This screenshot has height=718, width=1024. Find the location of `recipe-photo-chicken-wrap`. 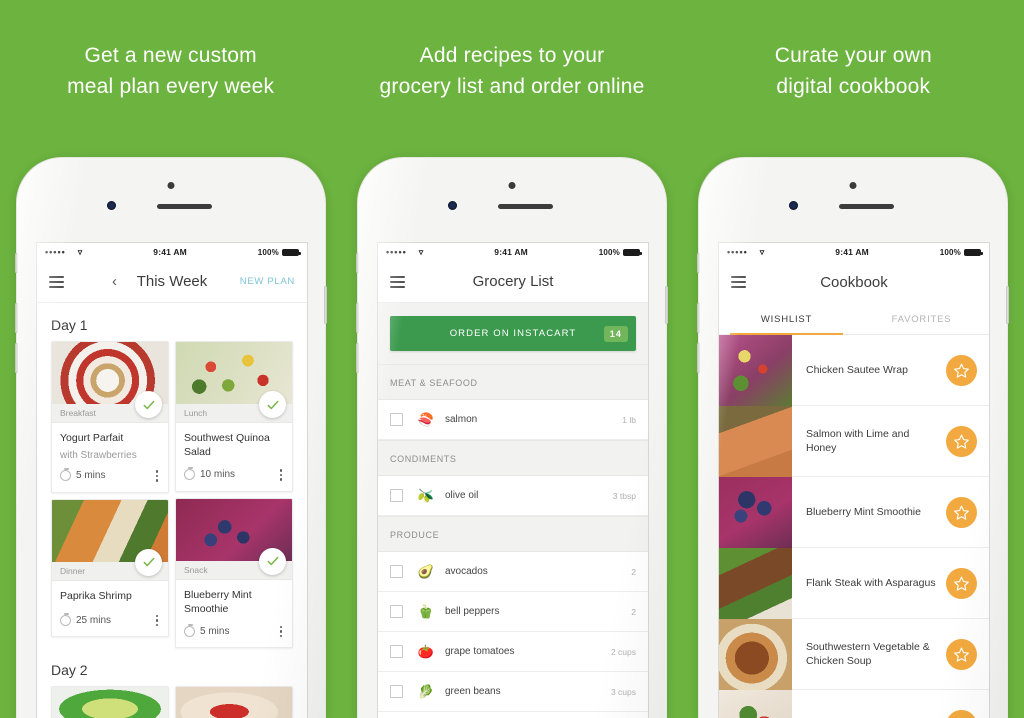

recipe-photo-chicken-wrap is located at coordinates (755, 370).